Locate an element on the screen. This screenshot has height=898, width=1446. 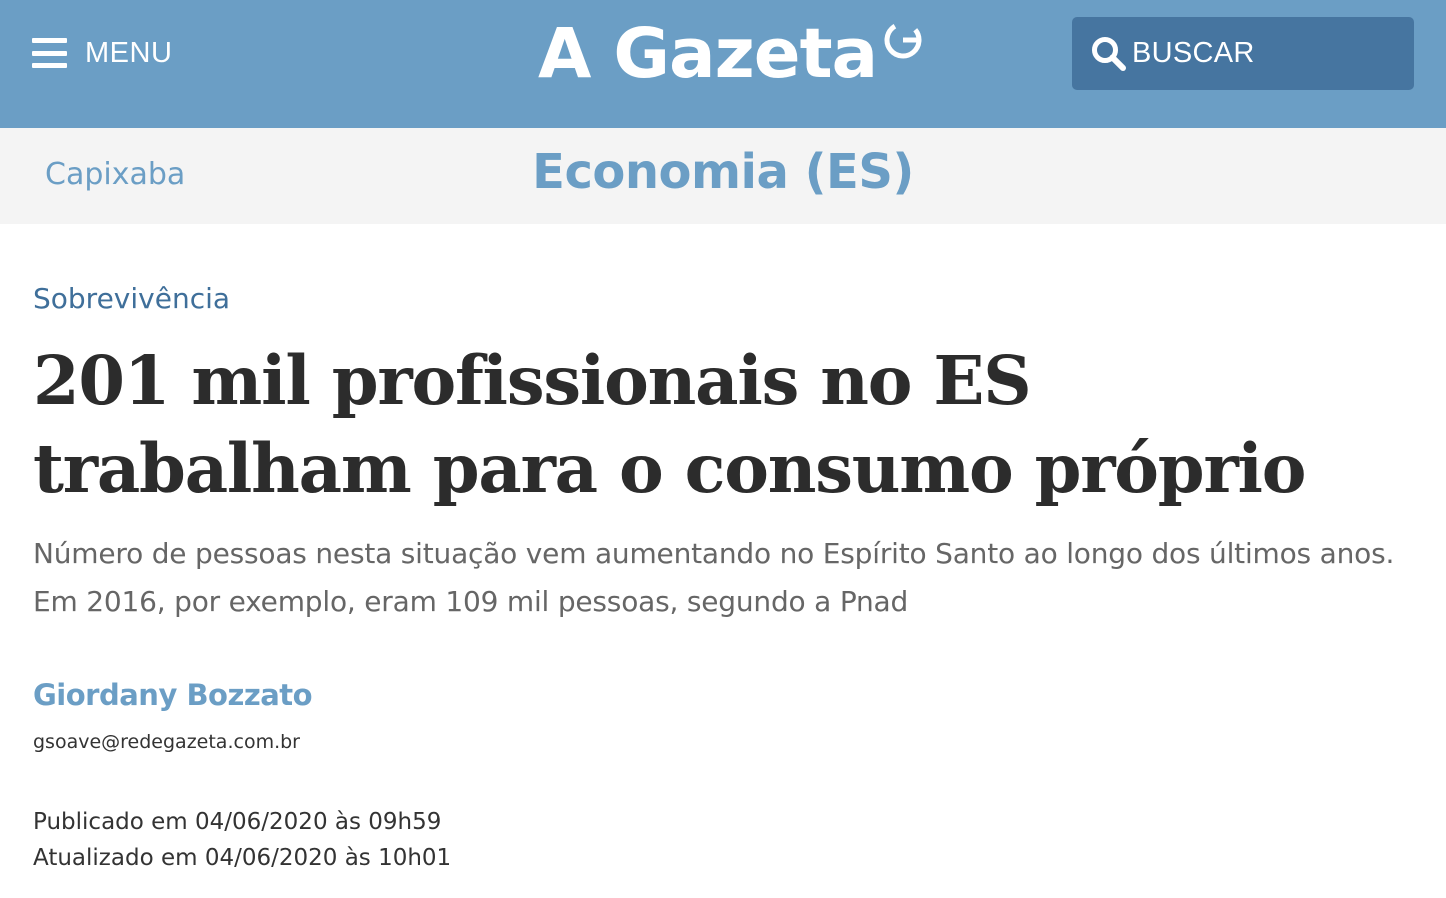
article-kicker: Sobrevivência is located at coordinates (131, 298).